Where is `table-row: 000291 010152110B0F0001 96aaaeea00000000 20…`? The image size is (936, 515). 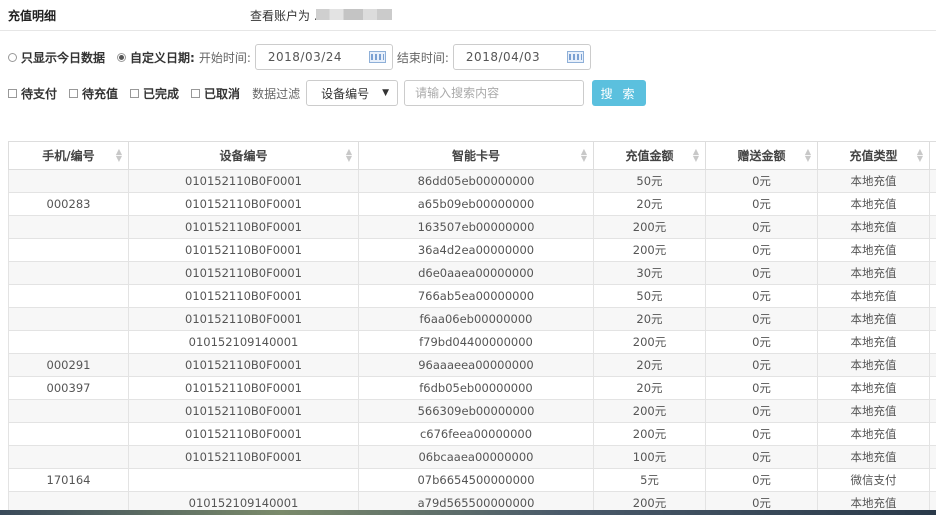 table-row: 000291 010152110B0F0001 96aaaeea00000000 20… is located at coordinates (472, 365).